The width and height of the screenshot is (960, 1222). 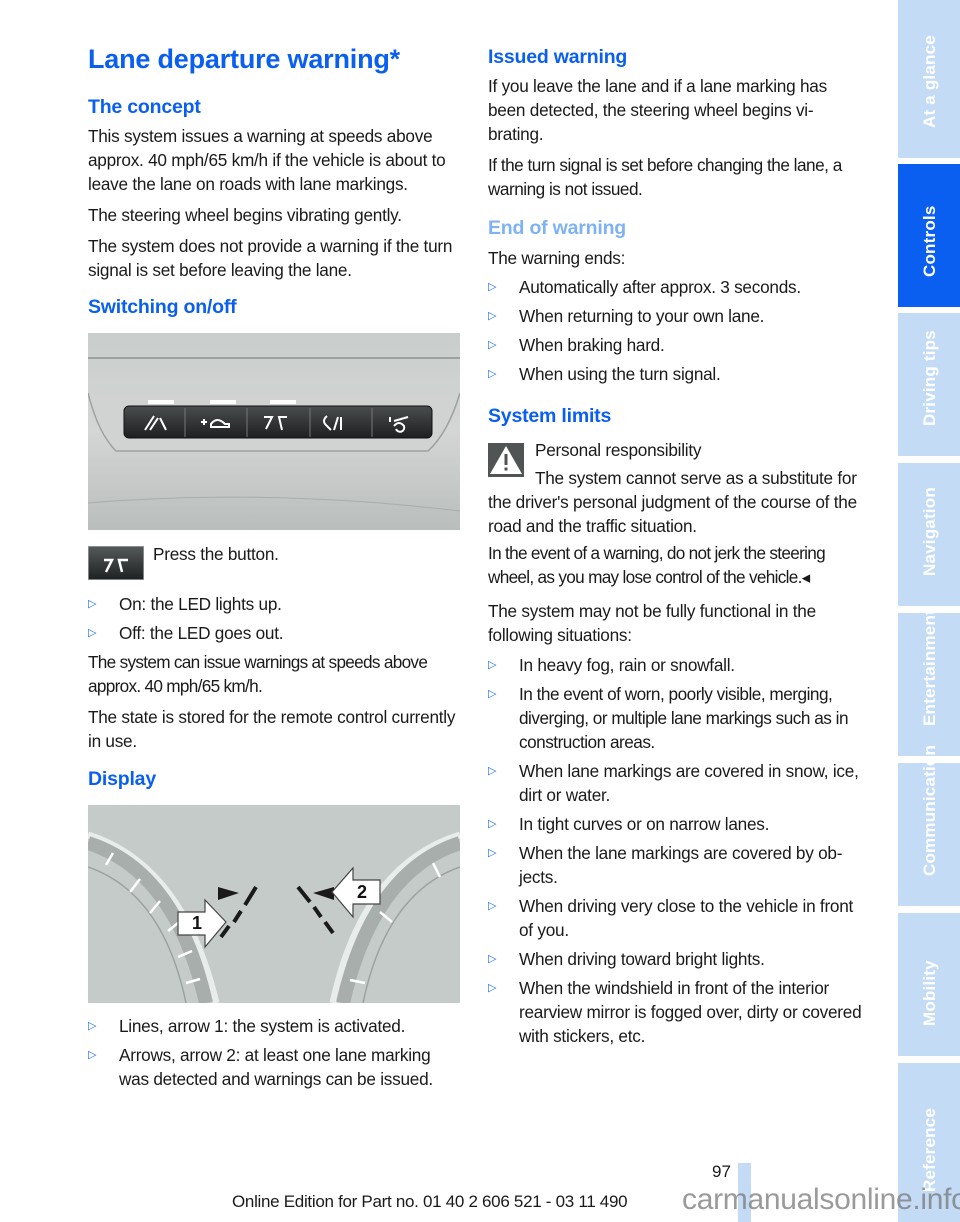 I want to click on heading-display: Display, so click(x=122, y=779).